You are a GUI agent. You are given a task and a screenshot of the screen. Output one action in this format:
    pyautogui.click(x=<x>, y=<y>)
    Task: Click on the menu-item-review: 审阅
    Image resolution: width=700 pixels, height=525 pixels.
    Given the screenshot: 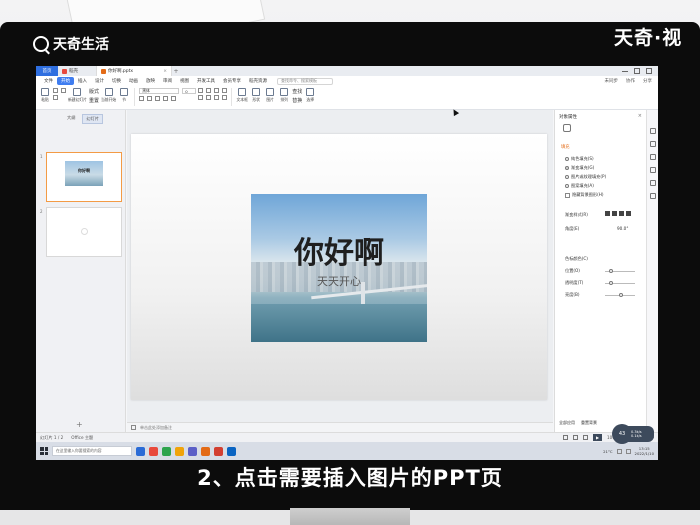 What is the action you would take?
    pyautogui.click(x=167, y=81)
    